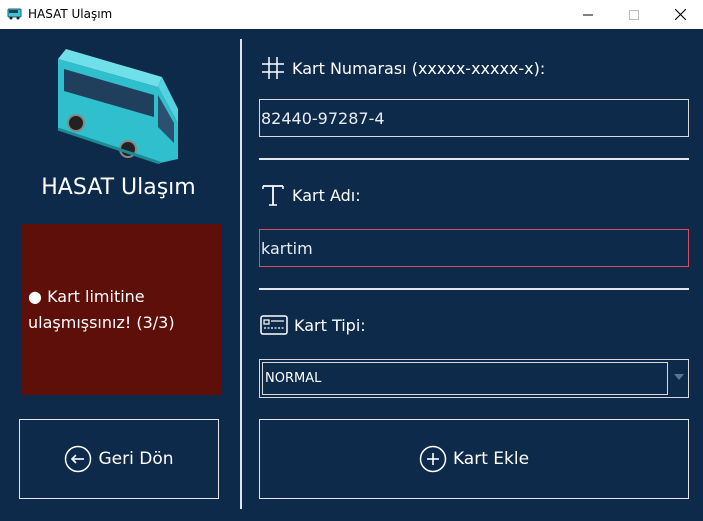  Describe the element at coordinates (679, 377) in the screenshot. I see `chevron-down-icon` at that location.